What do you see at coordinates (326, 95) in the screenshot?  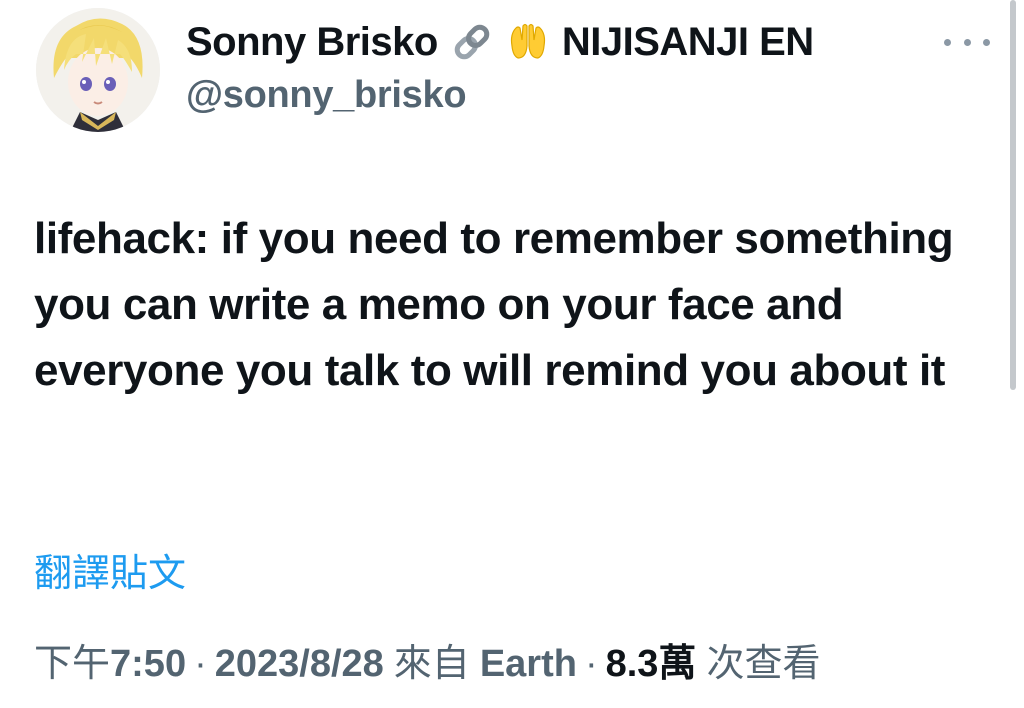 I see `author-handle: @sonny_brisko` at bounding box center [326, 95].